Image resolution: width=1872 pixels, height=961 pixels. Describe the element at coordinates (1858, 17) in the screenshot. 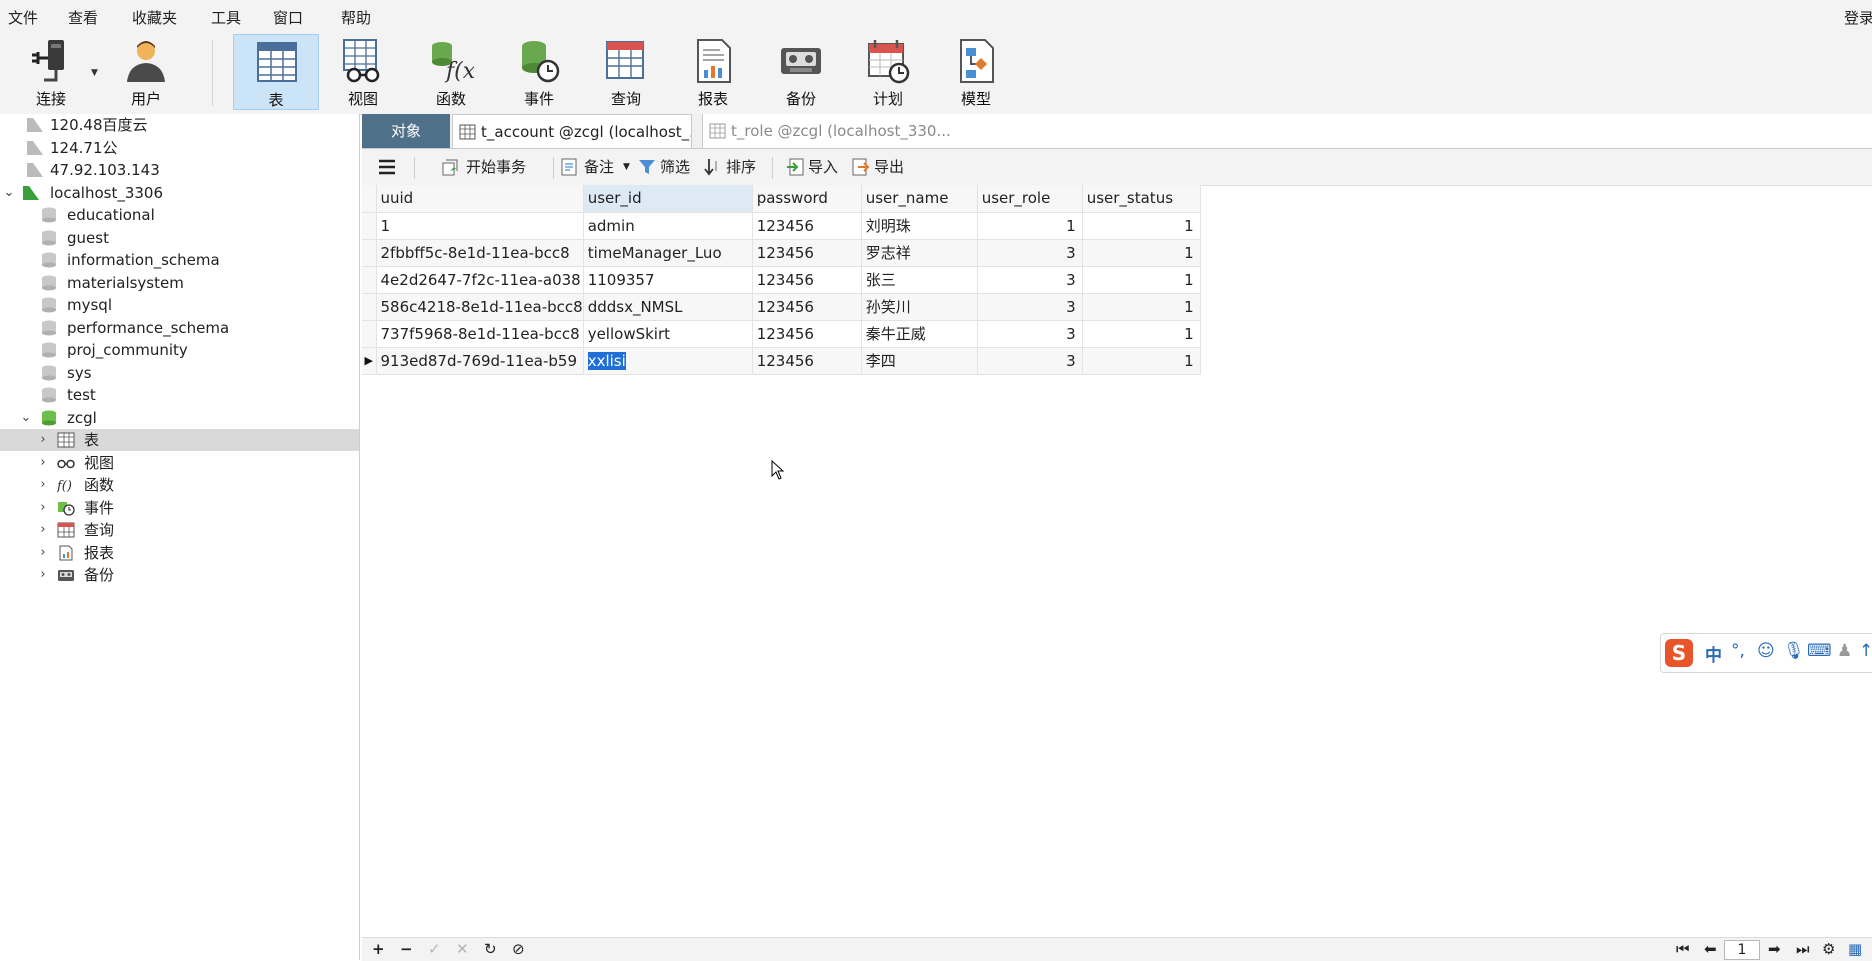

I see `login-link: 登录` at that location.